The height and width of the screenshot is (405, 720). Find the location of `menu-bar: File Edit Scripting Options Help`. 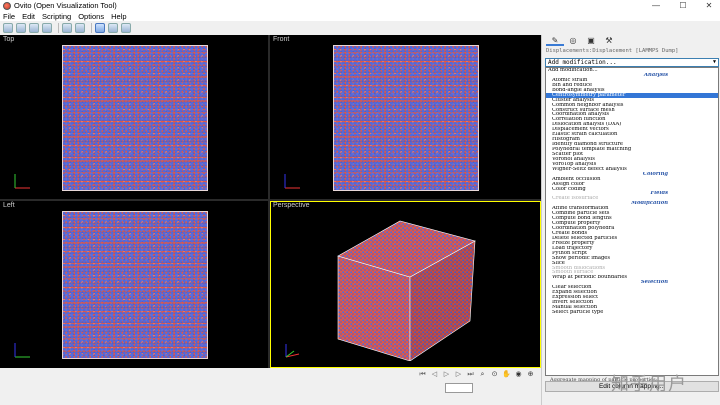

menu-bar: File Edit Scripting Options Help is located at coordinates (360, 16).